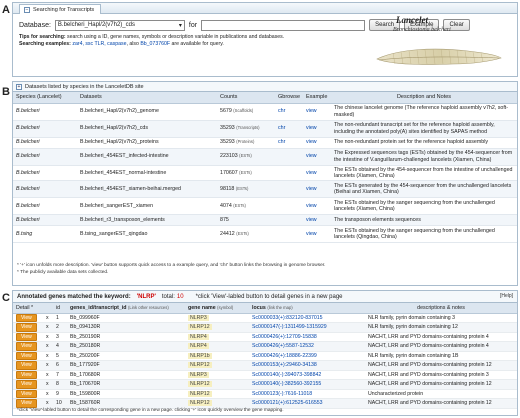  Describe the element at coordinates (200, 384) in the screenshot. I see `gene-name: NLRP12` at that location.